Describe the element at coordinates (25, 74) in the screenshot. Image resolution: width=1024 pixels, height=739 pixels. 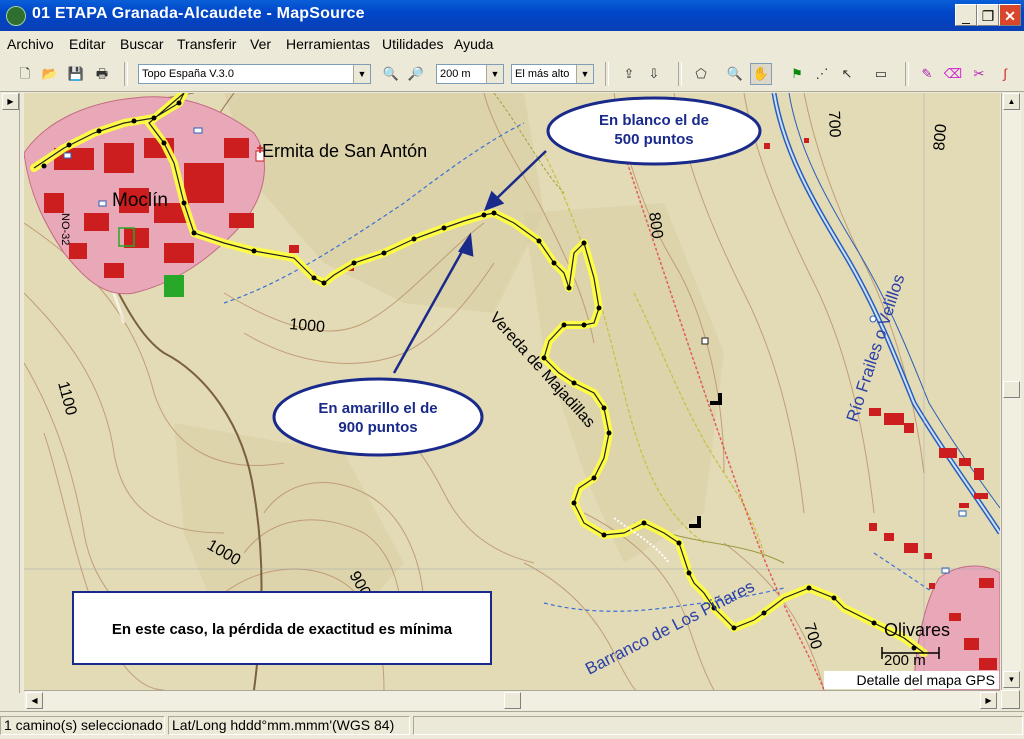
I see `new-file-icon: 🗋` at that location.